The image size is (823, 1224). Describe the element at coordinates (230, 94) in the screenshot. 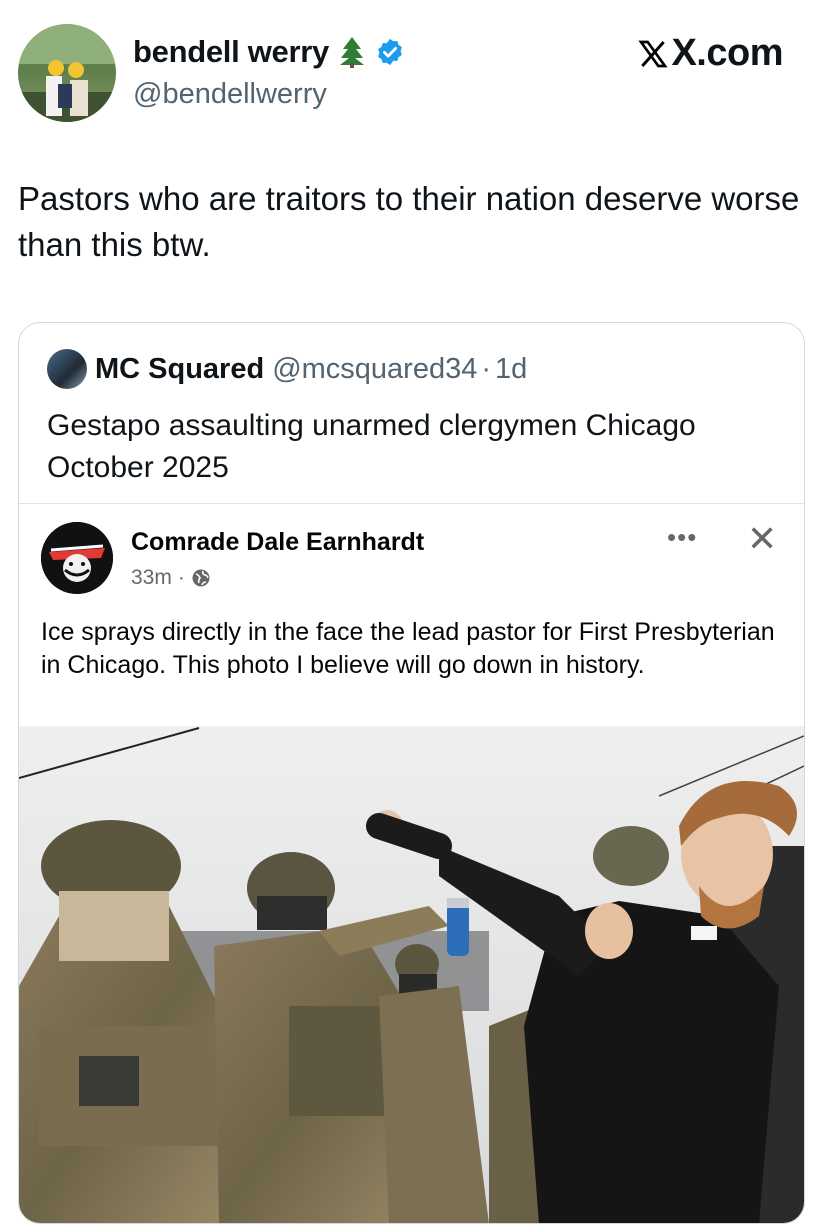

I see `author-handle: @bendellwerry` at that location.